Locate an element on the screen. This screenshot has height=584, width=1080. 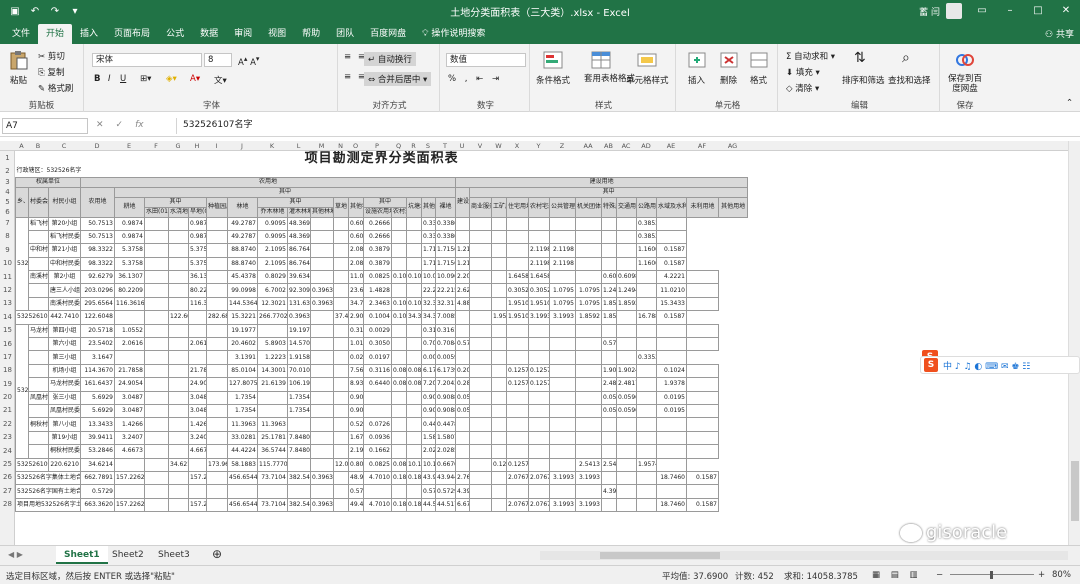
maximize-icon: □ is located at coordinates (1038, 11).